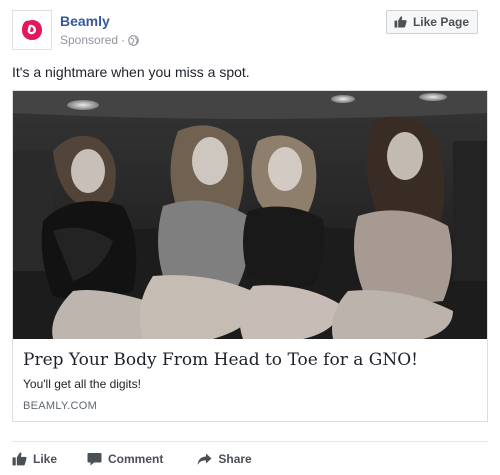 The image size is (500, 475). I want to click on comment-label: Comment, so click(136, 459).